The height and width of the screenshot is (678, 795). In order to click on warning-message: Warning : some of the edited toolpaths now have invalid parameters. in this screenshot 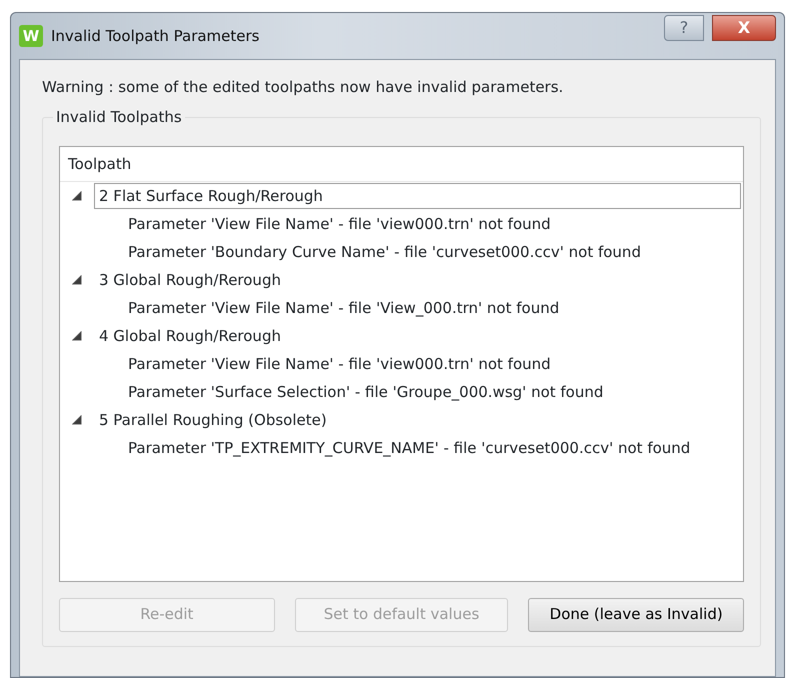, I will do `click(303, 87)`.